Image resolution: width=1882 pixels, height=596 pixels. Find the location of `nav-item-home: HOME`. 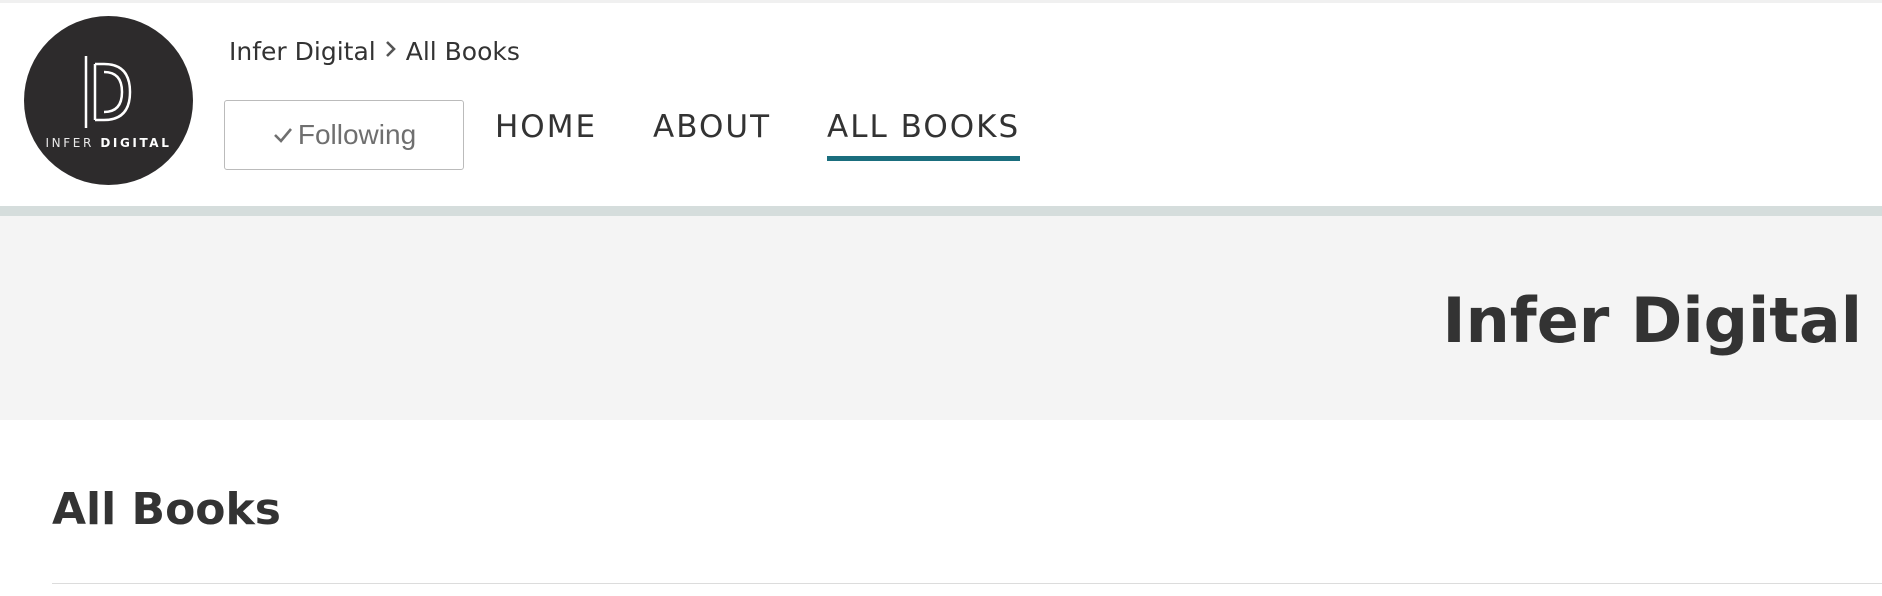

nav-item-home: HOME is located at coordinates (546, 135).